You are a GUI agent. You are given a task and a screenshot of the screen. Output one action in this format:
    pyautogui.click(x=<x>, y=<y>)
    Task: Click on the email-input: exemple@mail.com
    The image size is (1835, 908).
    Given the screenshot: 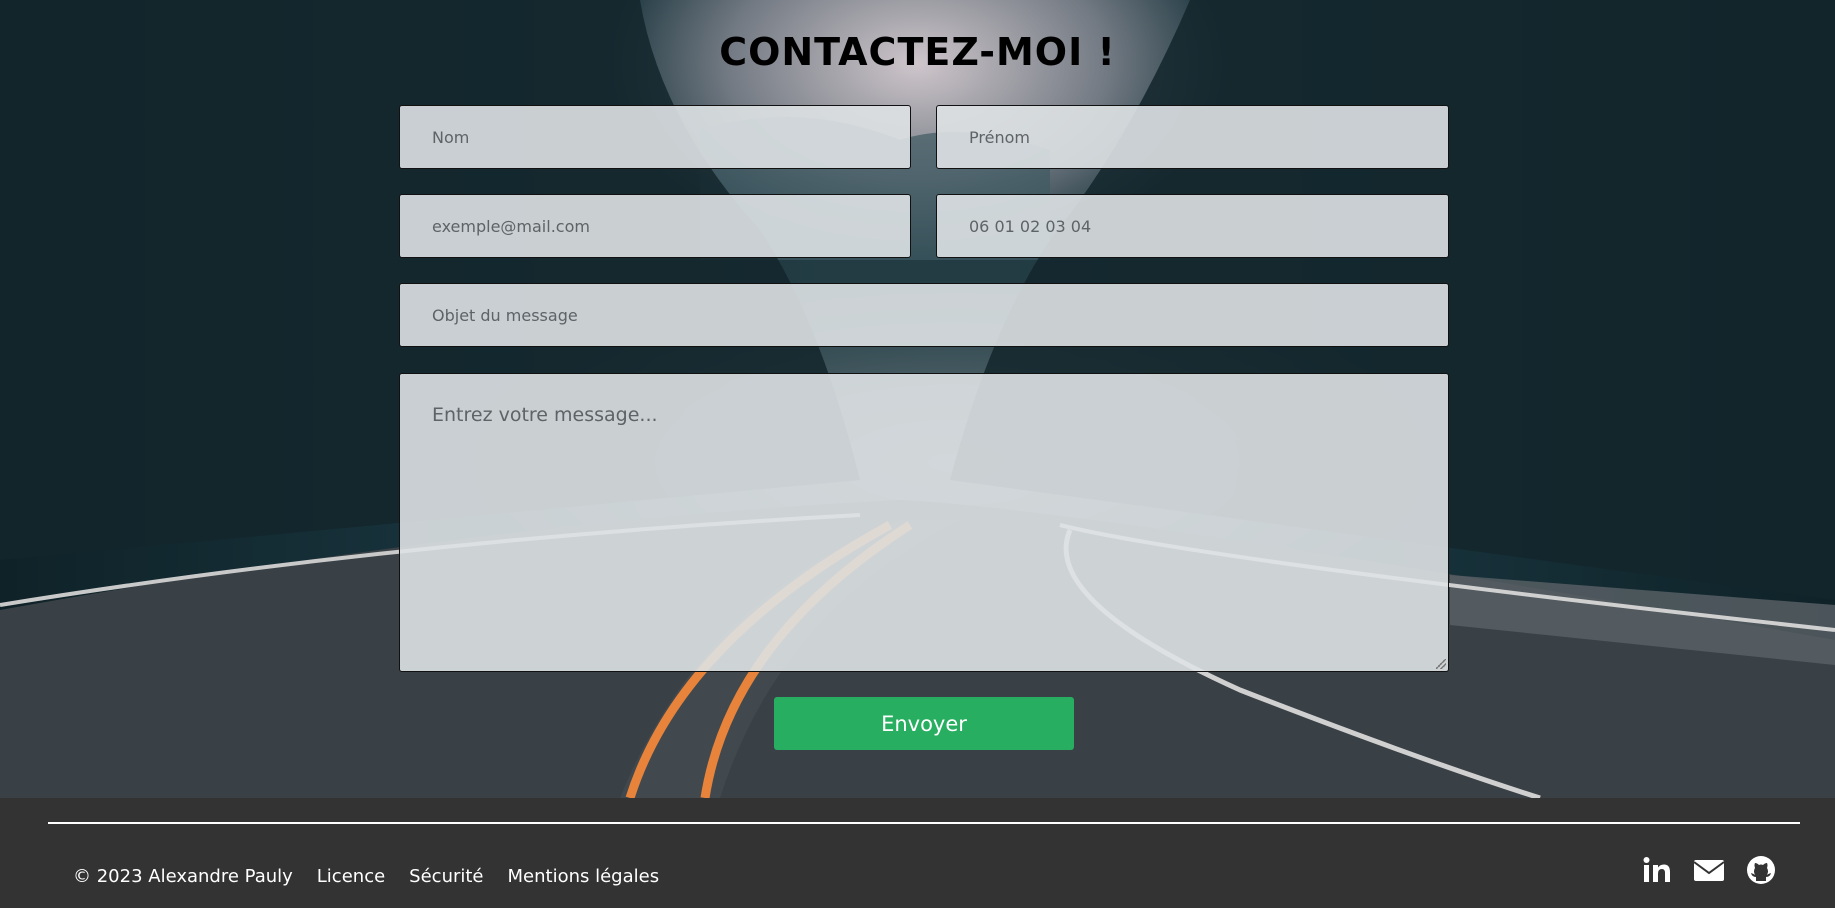 What is the action you would take?
    pyautogui.click(x=655, y=226)
    